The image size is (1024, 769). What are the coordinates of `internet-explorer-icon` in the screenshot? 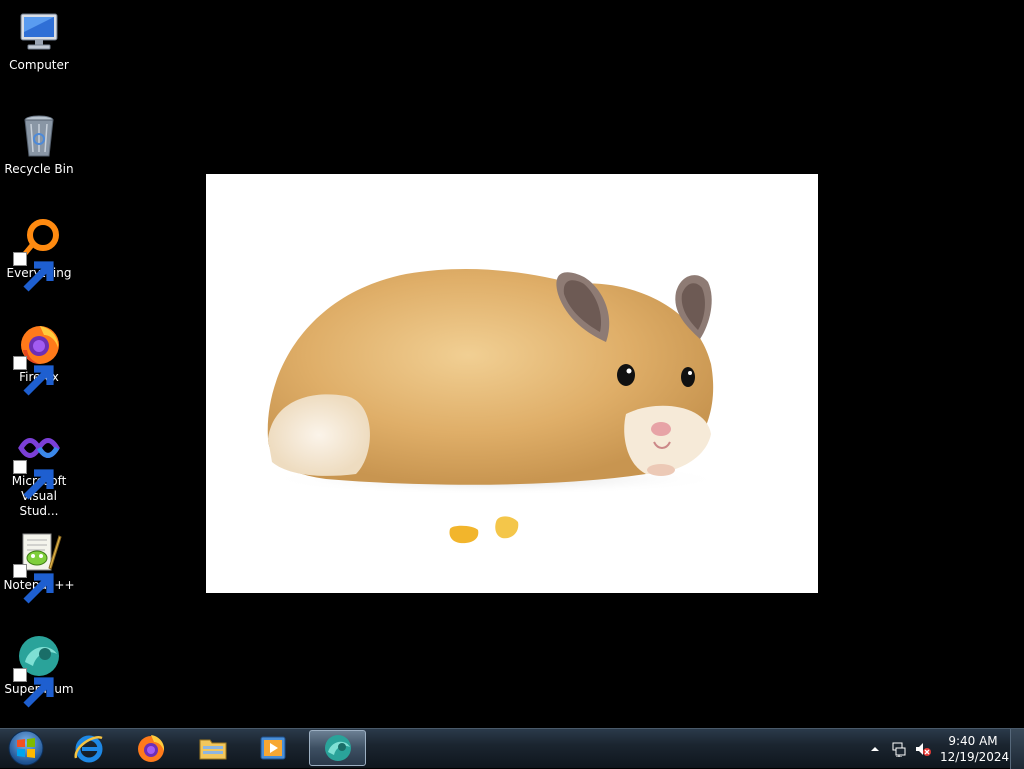 It's located at (88, 749).